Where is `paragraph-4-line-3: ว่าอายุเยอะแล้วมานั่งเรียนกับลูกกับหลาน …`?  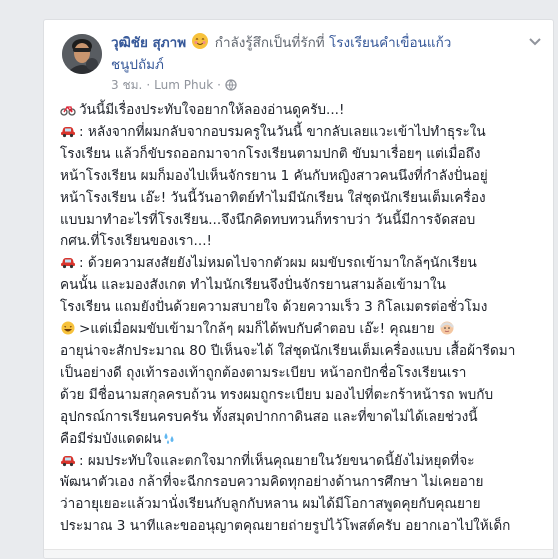 paragraph-4-line-3: ว่าอายุเยอะแล้วมานั่งเรียนกับลูกกับหลาน … is located at coordinates (270, 504).